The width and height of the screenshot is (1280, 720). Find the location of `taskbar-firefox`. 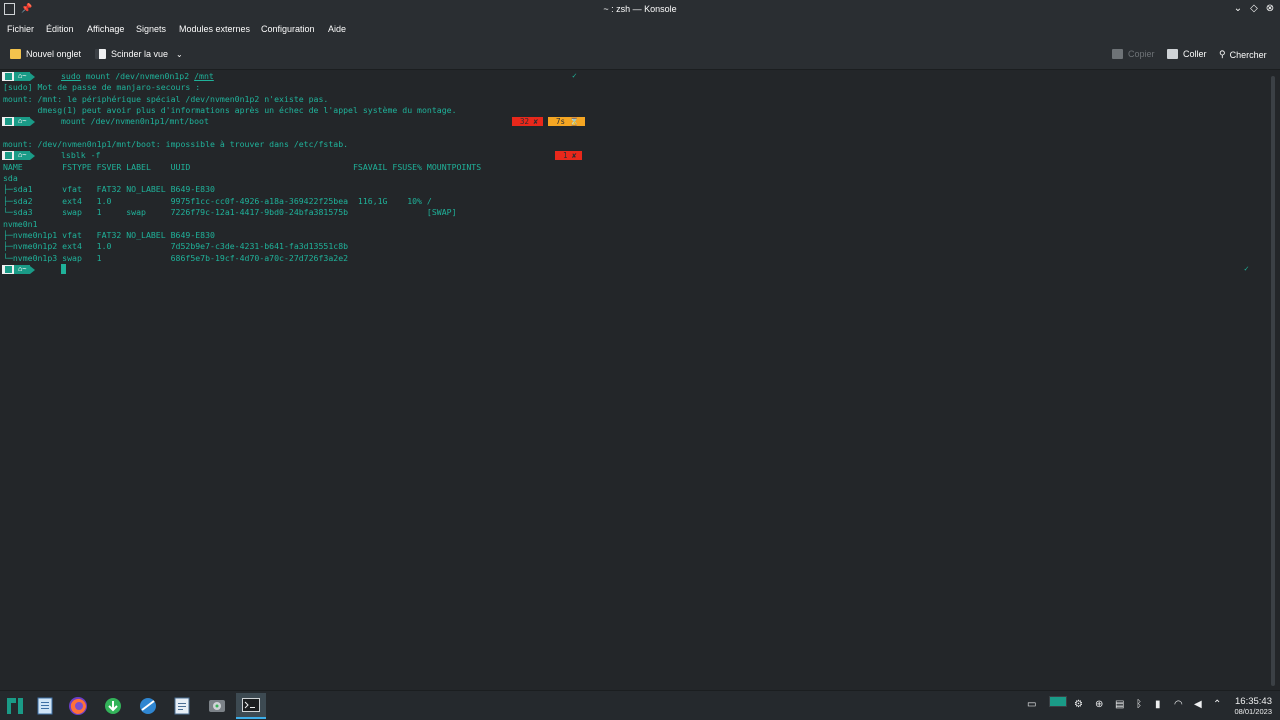

taskbar-firefox is located at coordinates (78, 706).